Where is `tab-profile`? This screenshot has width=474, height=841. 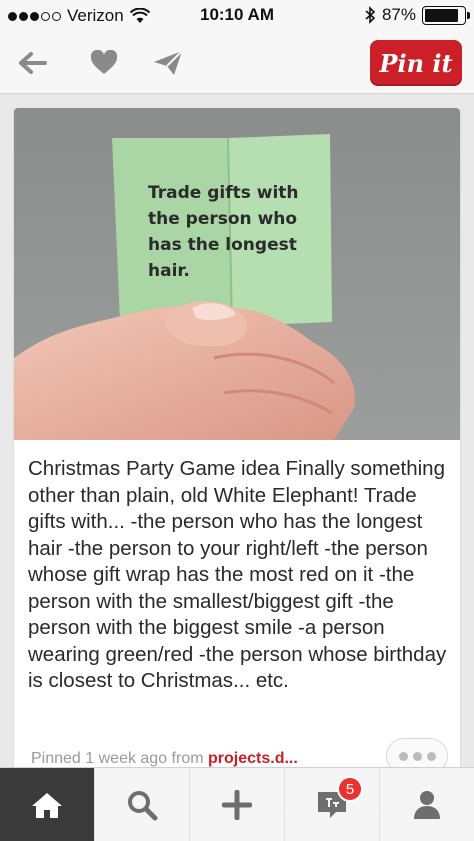 tab-profile is located at coordinates (426, 804).